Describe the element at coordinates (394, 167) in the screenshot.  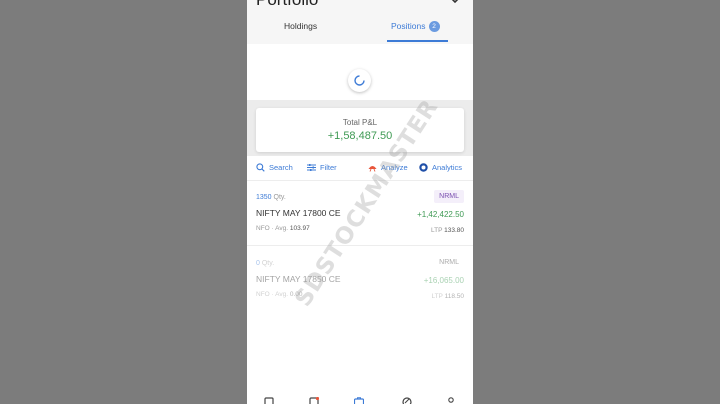
I see `analyze-label: Analyze` at that location.